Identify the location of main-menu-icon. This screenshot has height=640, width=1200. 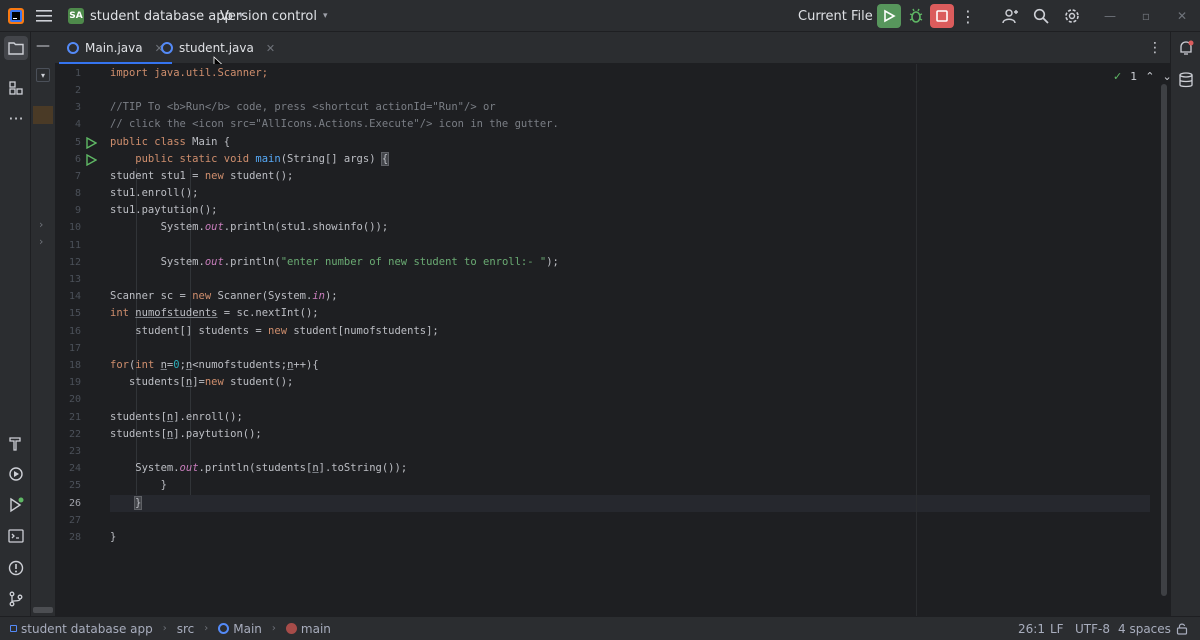
(46, 16).